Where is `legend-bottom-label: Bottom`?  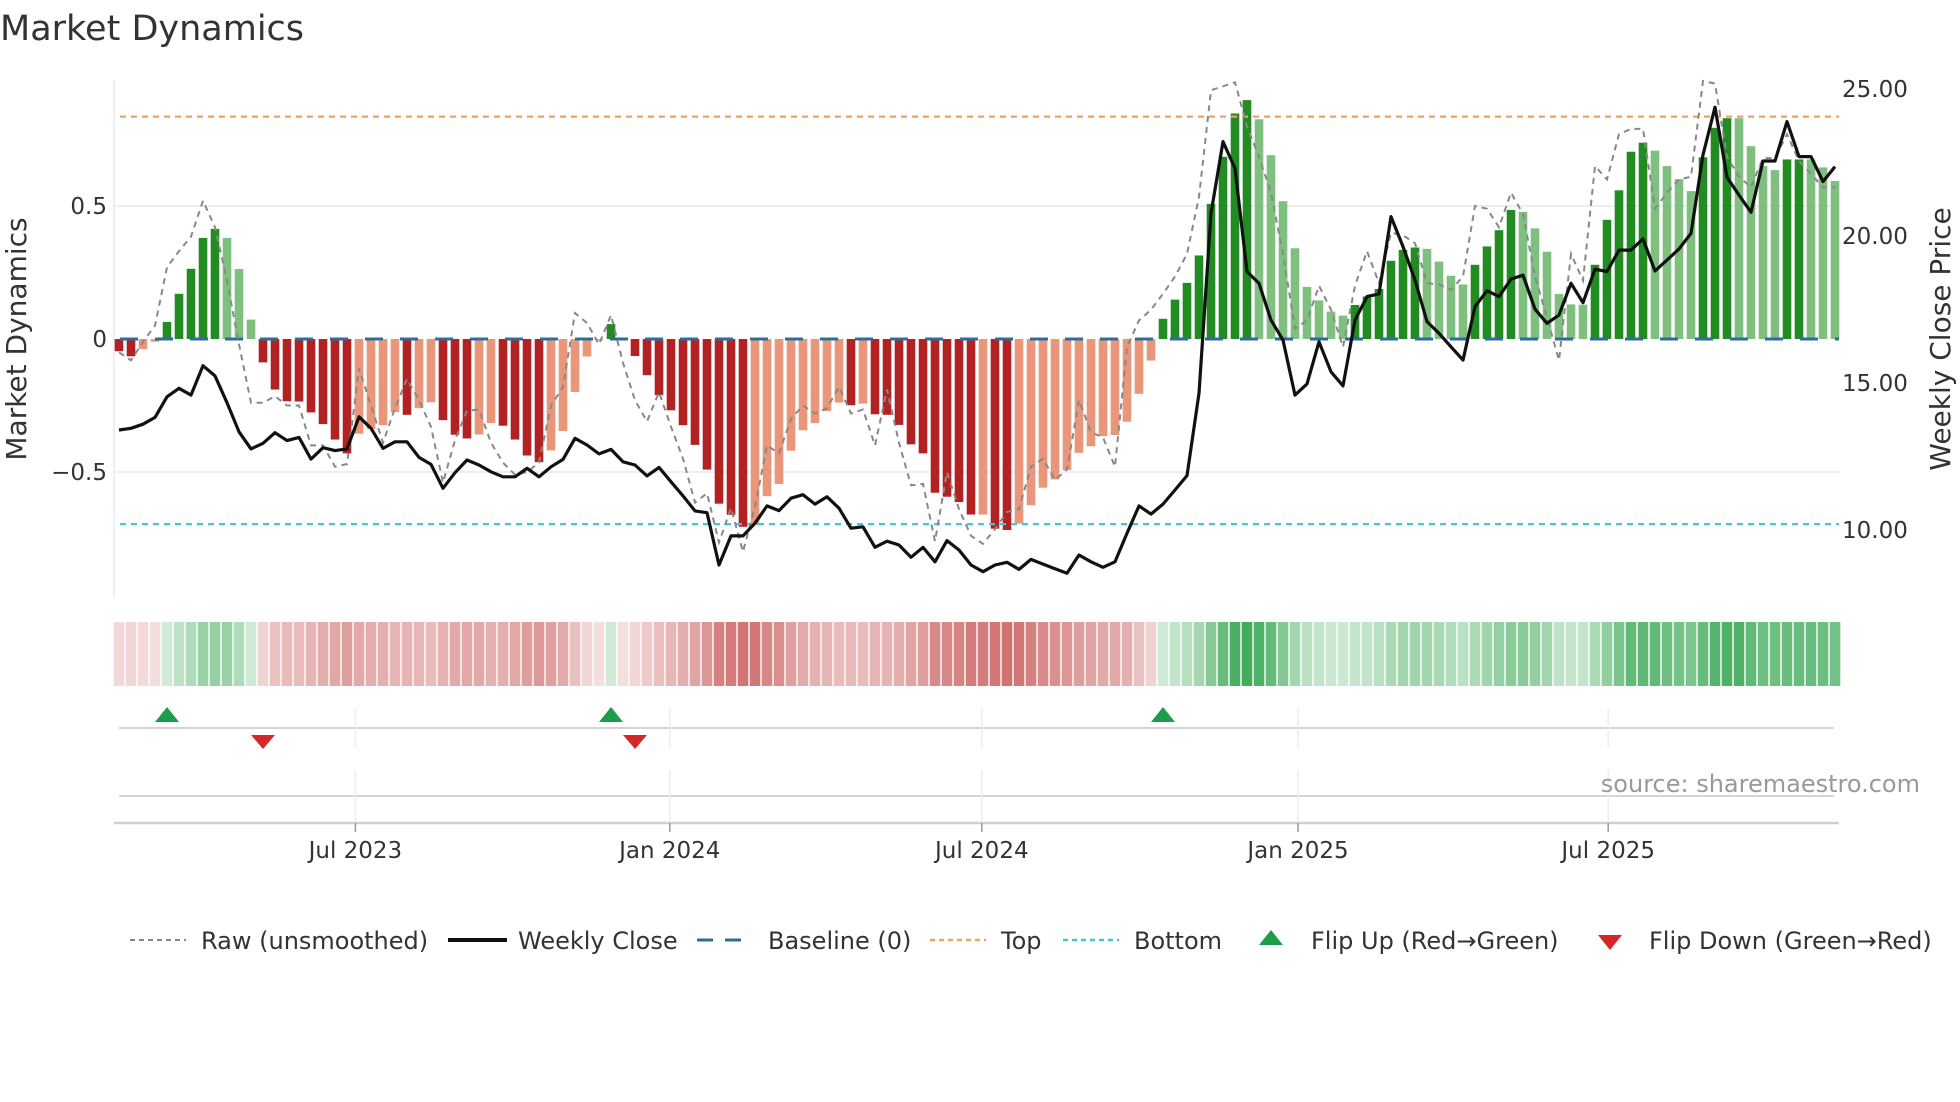
legend-bottom-label: Bottom is located at coordinates (1178, 941).